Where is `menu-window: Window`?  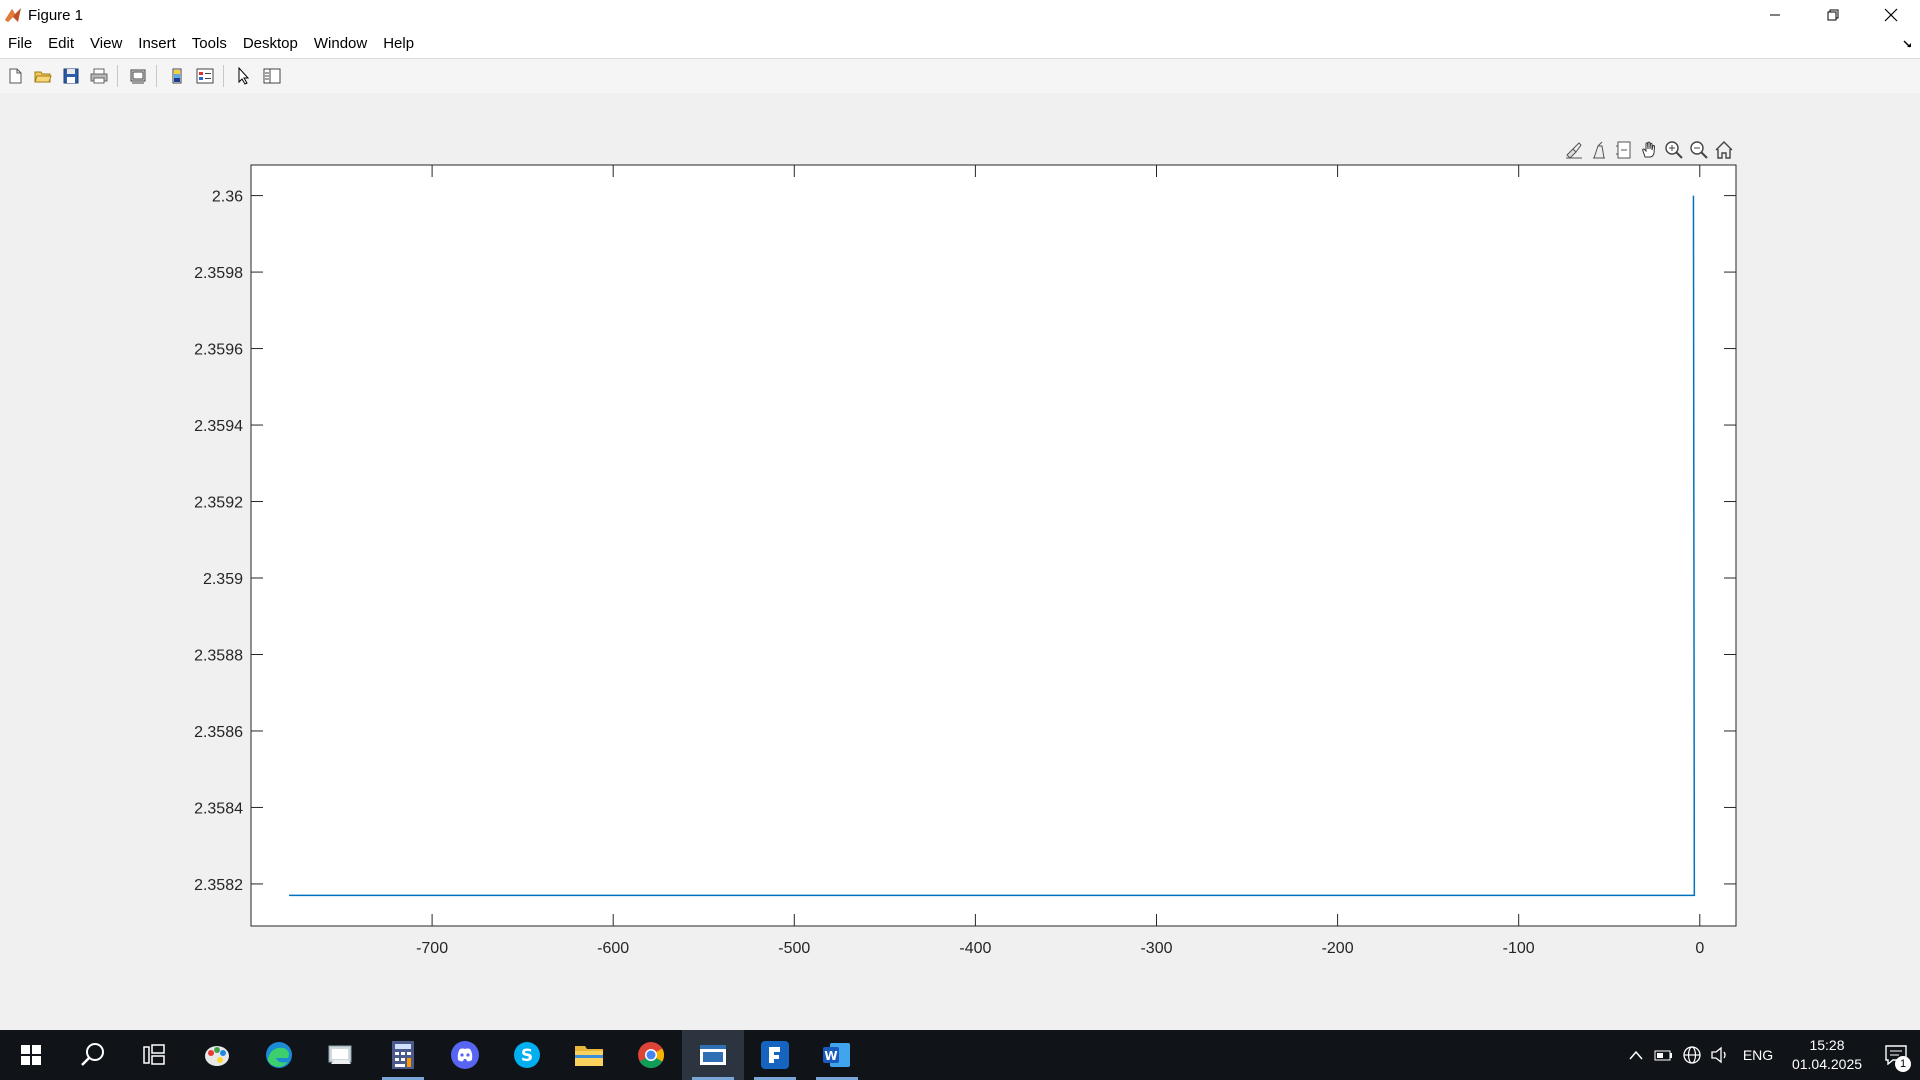 menu-window: Window is located at coordinates (340, 44).